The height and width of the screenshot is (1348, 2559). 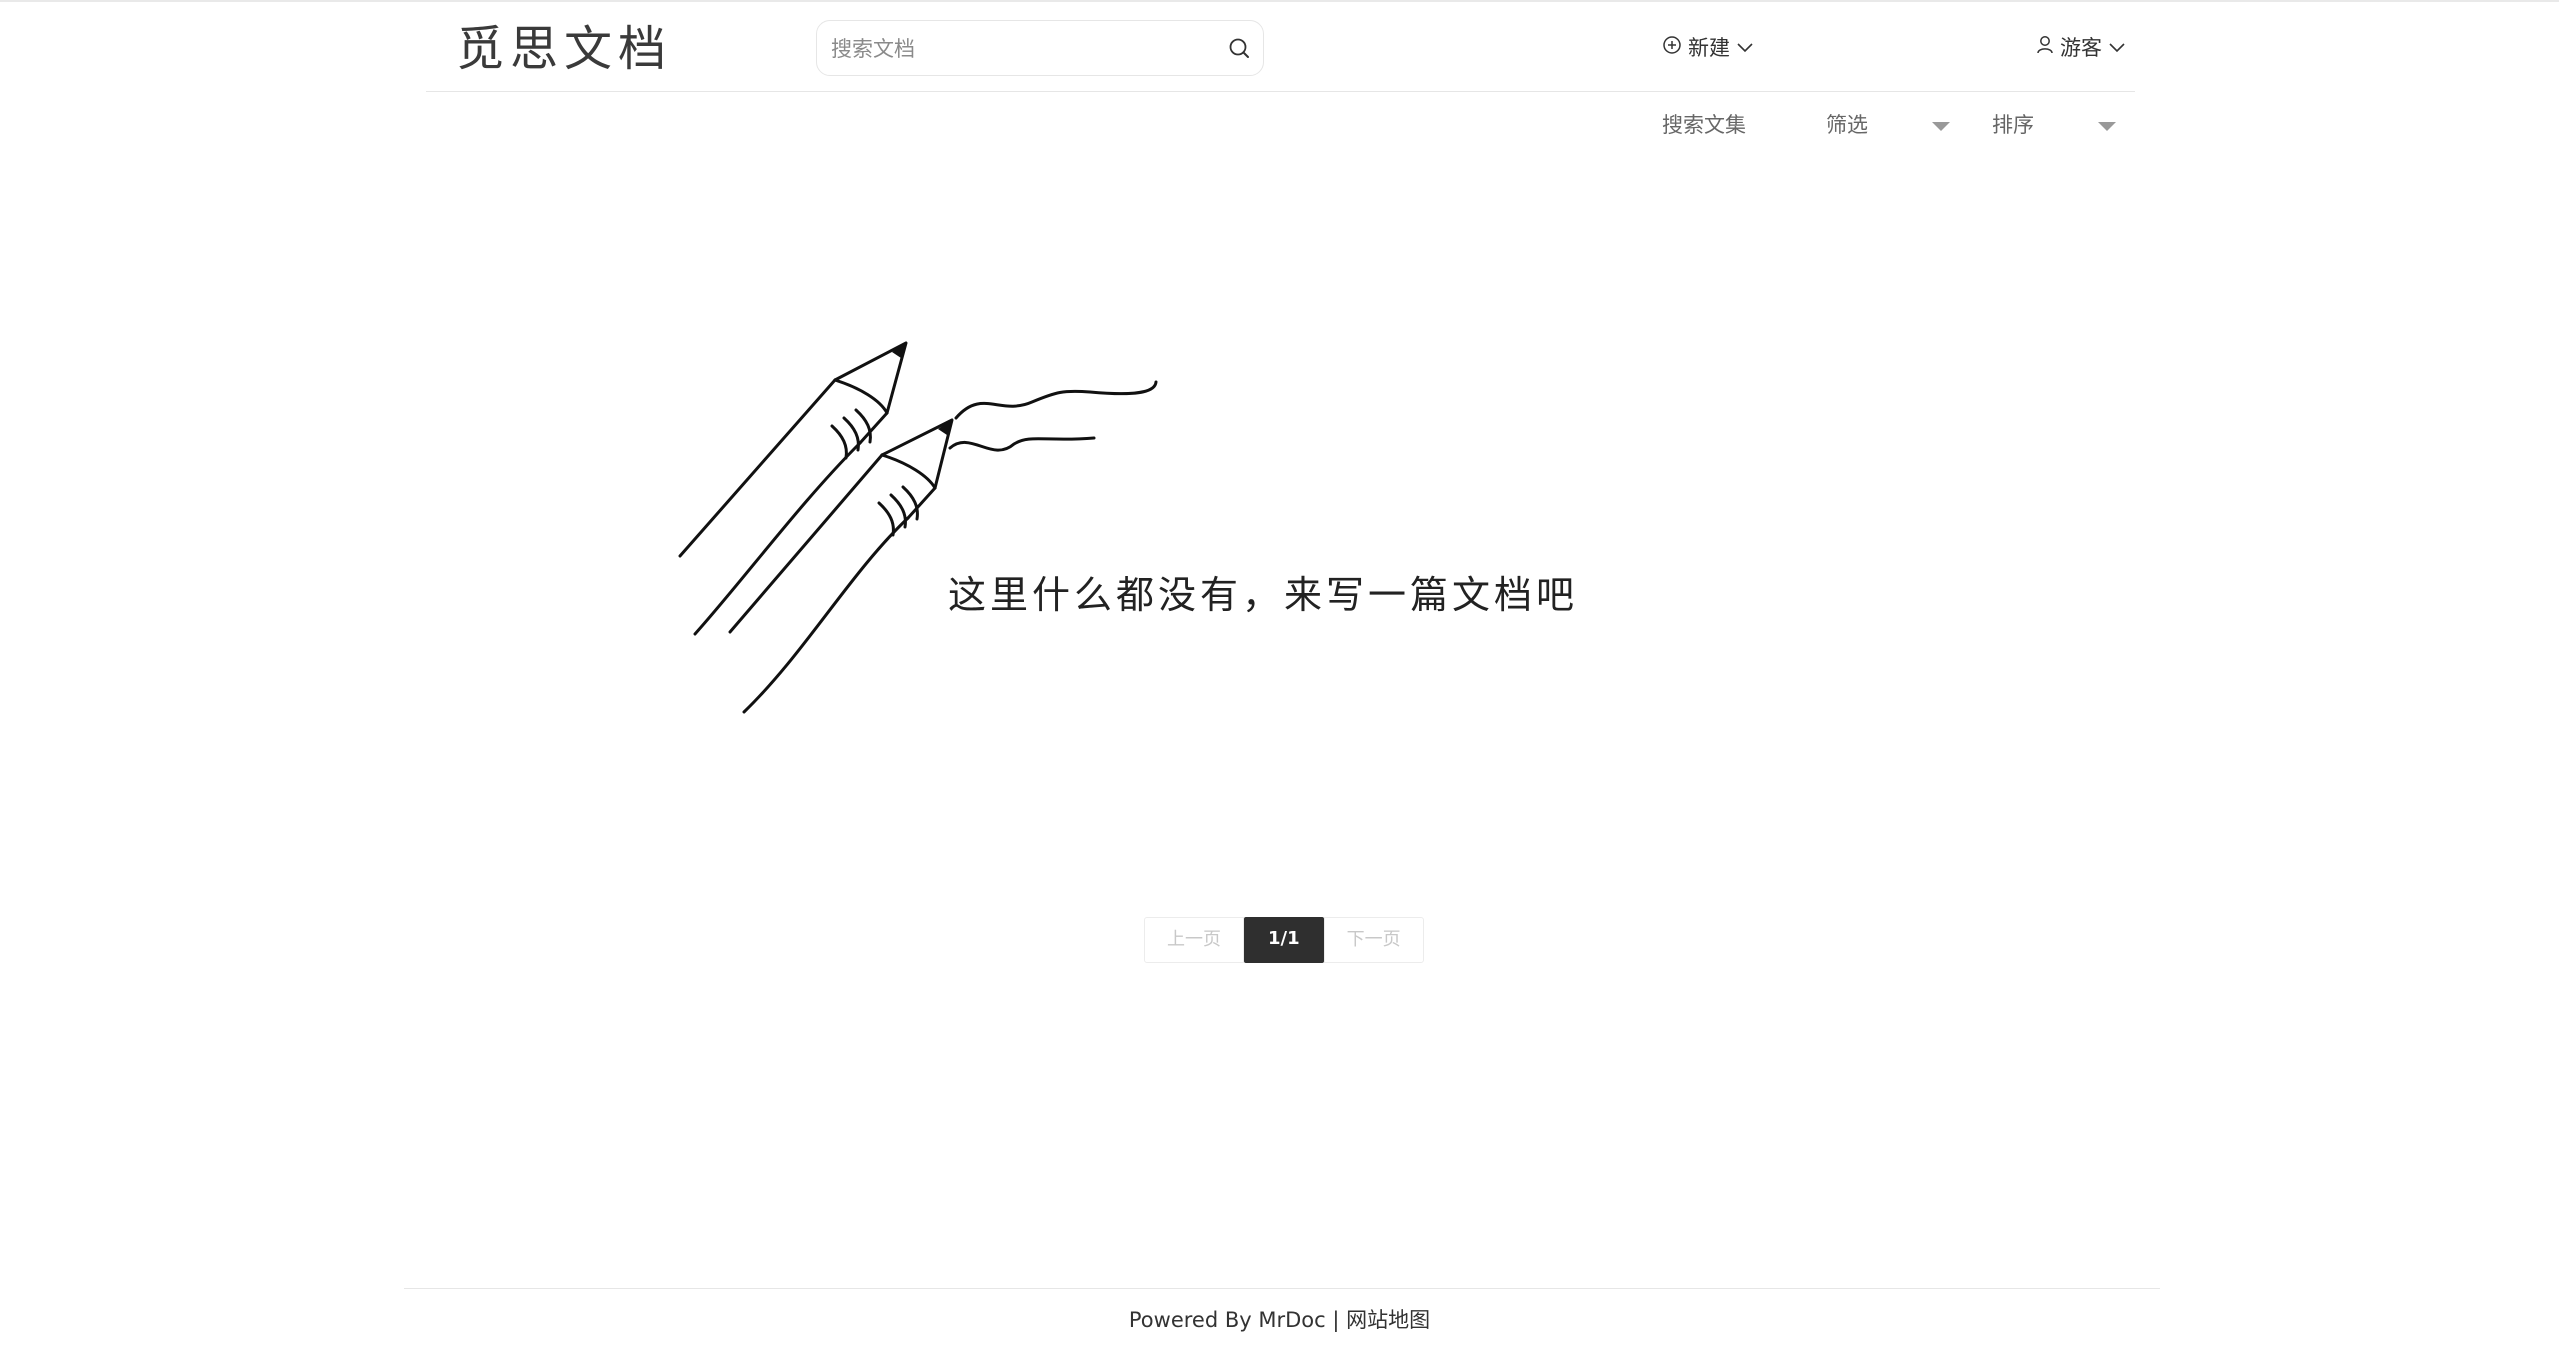 What do you see at coordinates (1227, 1320) in the screenshot?
I see `powered-by-link: Powered By MrDoc` at bounding box center [1227, 1320].